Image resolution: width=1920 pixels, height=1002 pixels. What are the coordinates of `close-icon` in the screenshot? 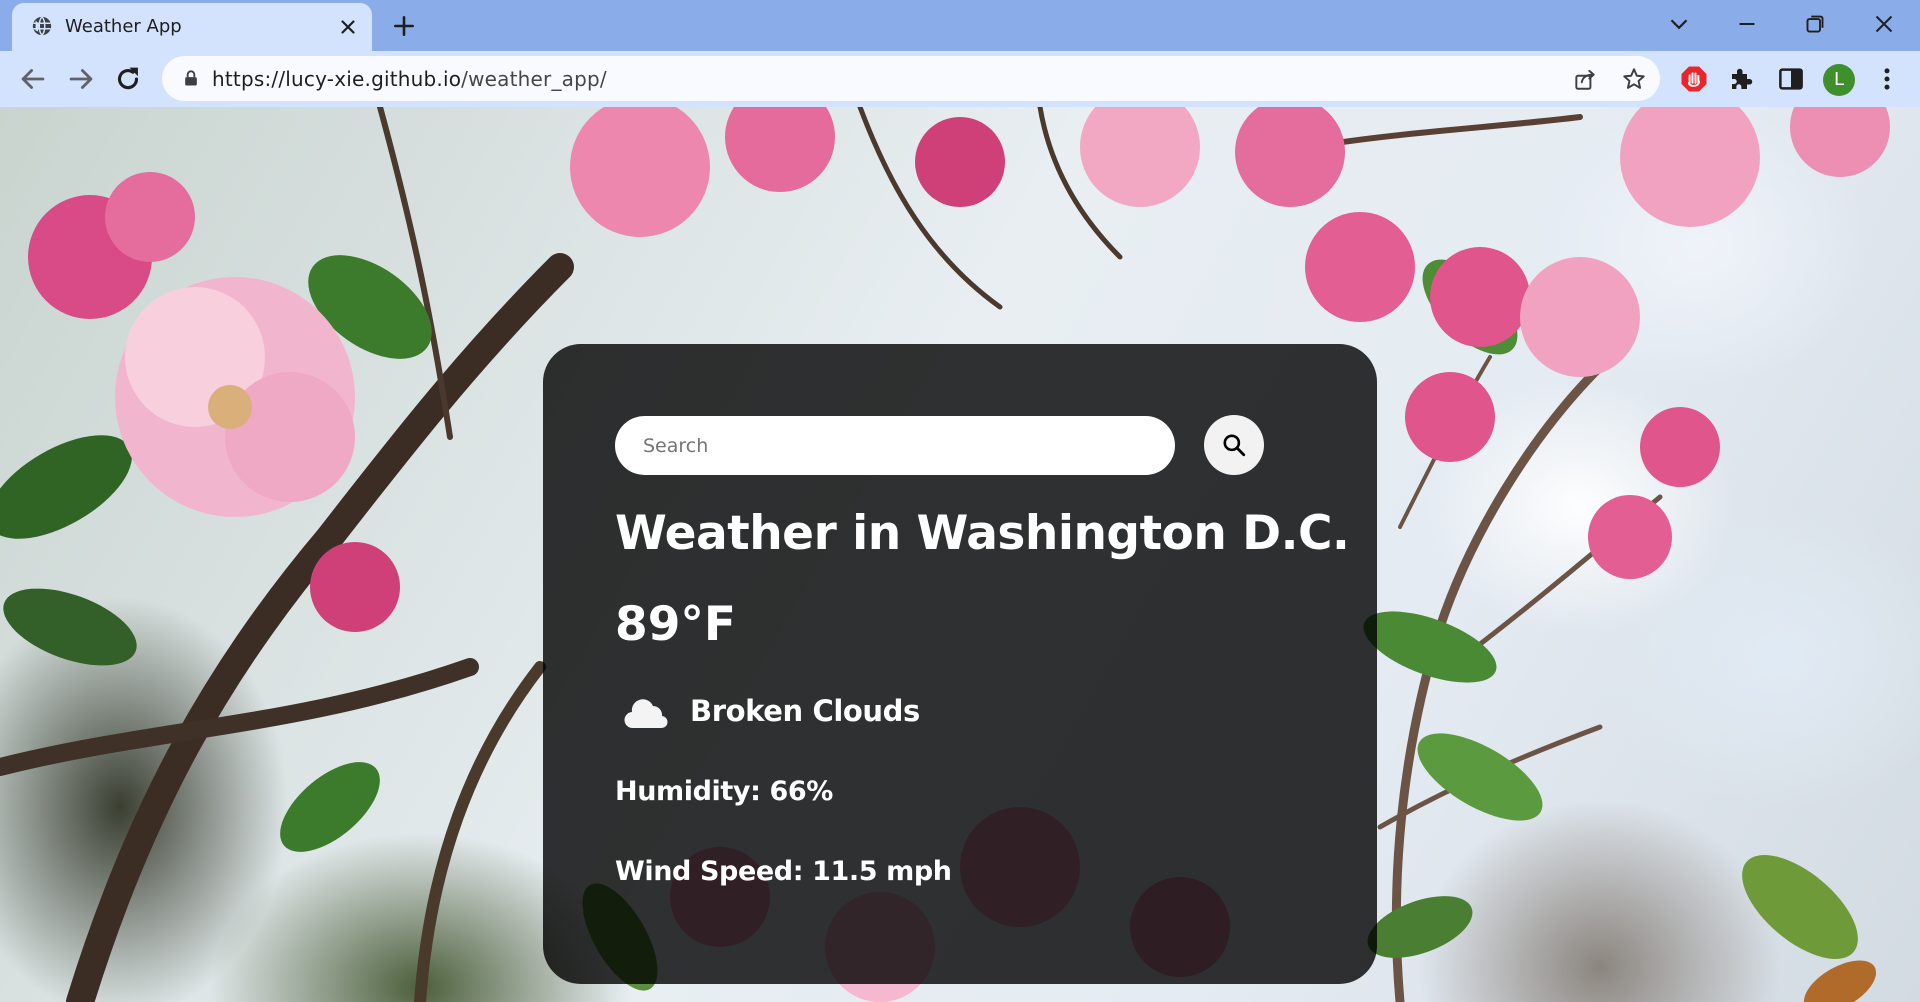 It's located at (348, 27).